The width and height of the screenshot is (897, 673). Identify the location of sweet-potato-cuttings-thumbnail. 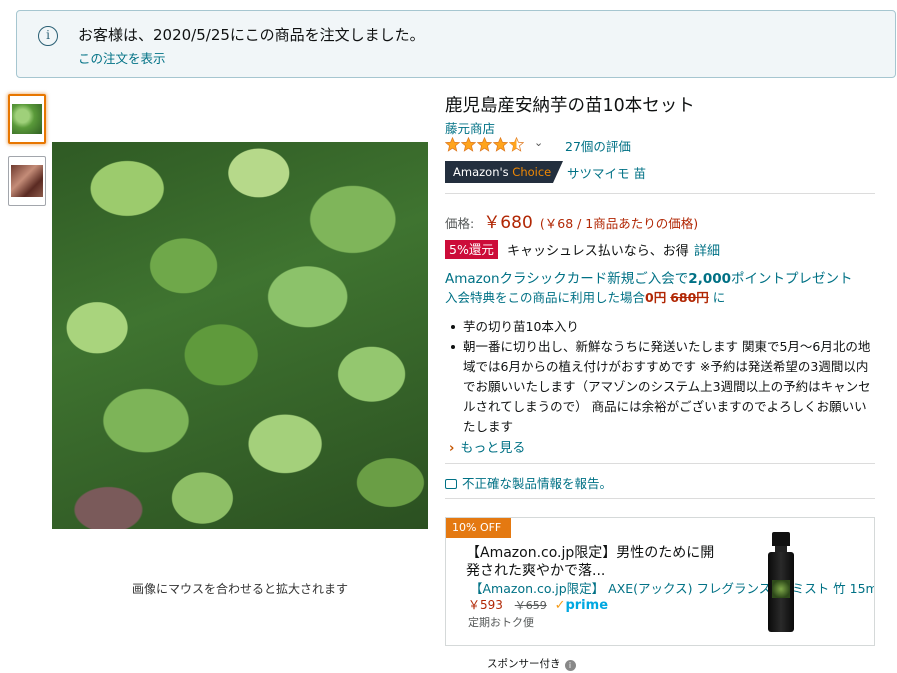
(27, 181).